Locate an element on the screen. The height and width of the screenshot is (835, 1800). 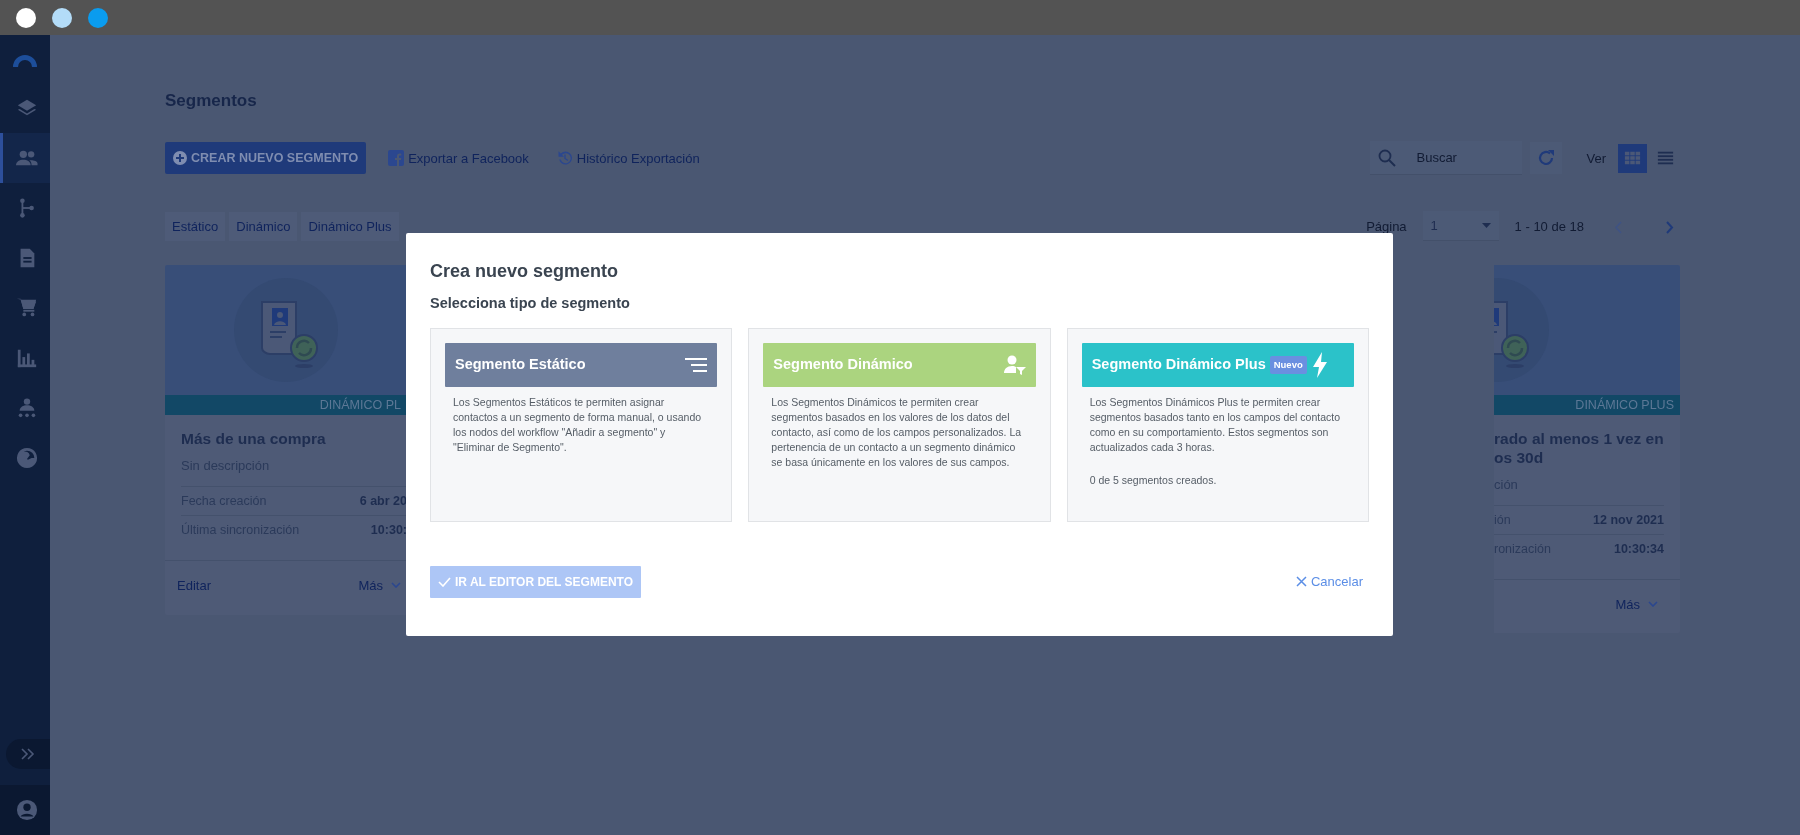
logo-icon is located at coordinates (25, 60).